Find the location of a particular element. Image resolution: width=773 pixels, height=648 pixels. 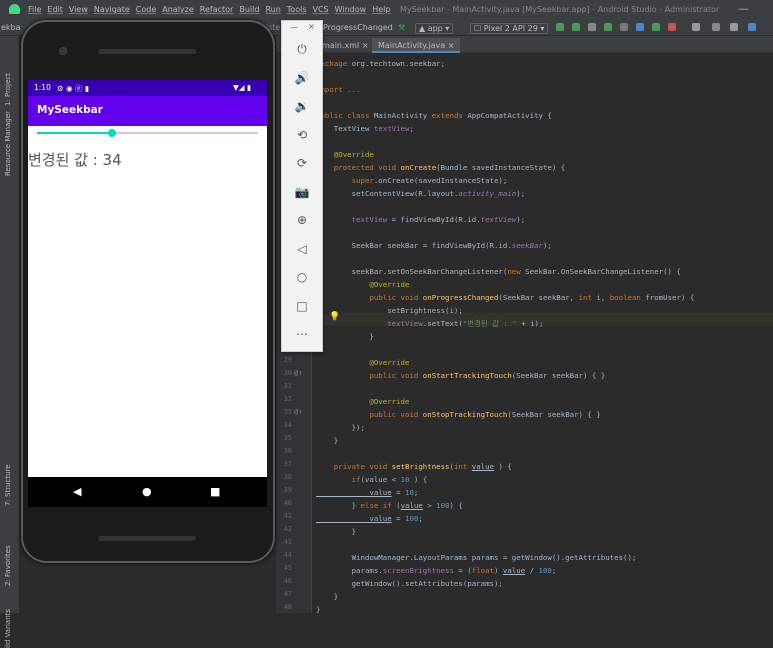

code-line: value = 100; is located at coordinates (369, 518).